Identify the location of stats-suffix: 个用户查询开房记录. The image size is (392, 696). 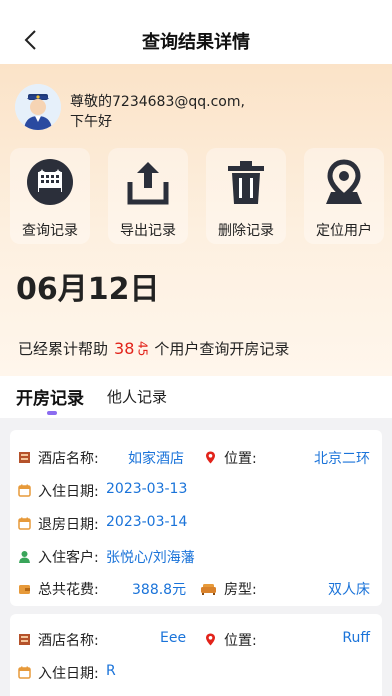
(222, 349).